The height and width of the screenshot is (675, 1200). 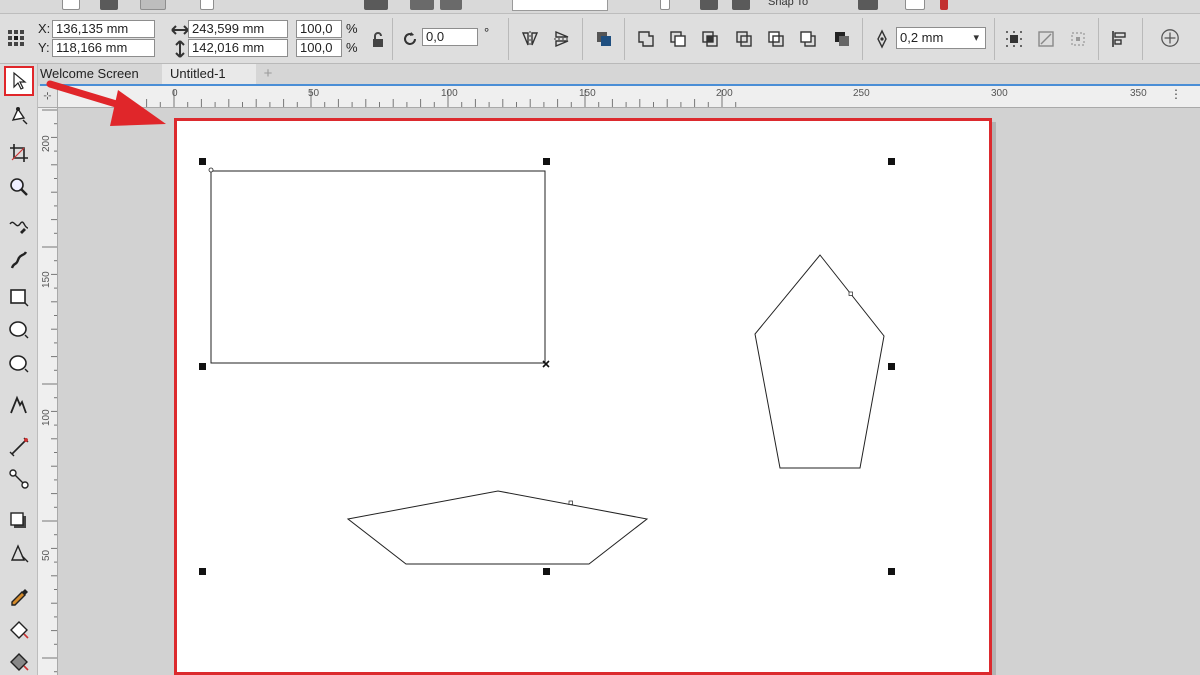 I want to click on object-width-field: 243,599 mm, so click(x=238, y=29).